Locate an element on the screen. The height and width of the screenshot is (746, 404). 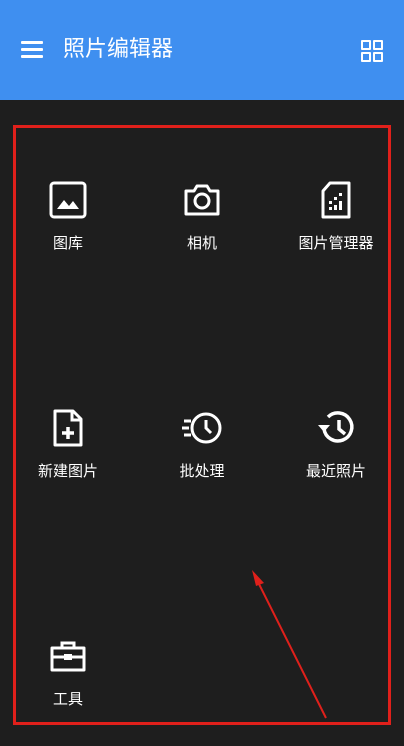
tile-gallery: 图库 is located at coordinates (68, 235).